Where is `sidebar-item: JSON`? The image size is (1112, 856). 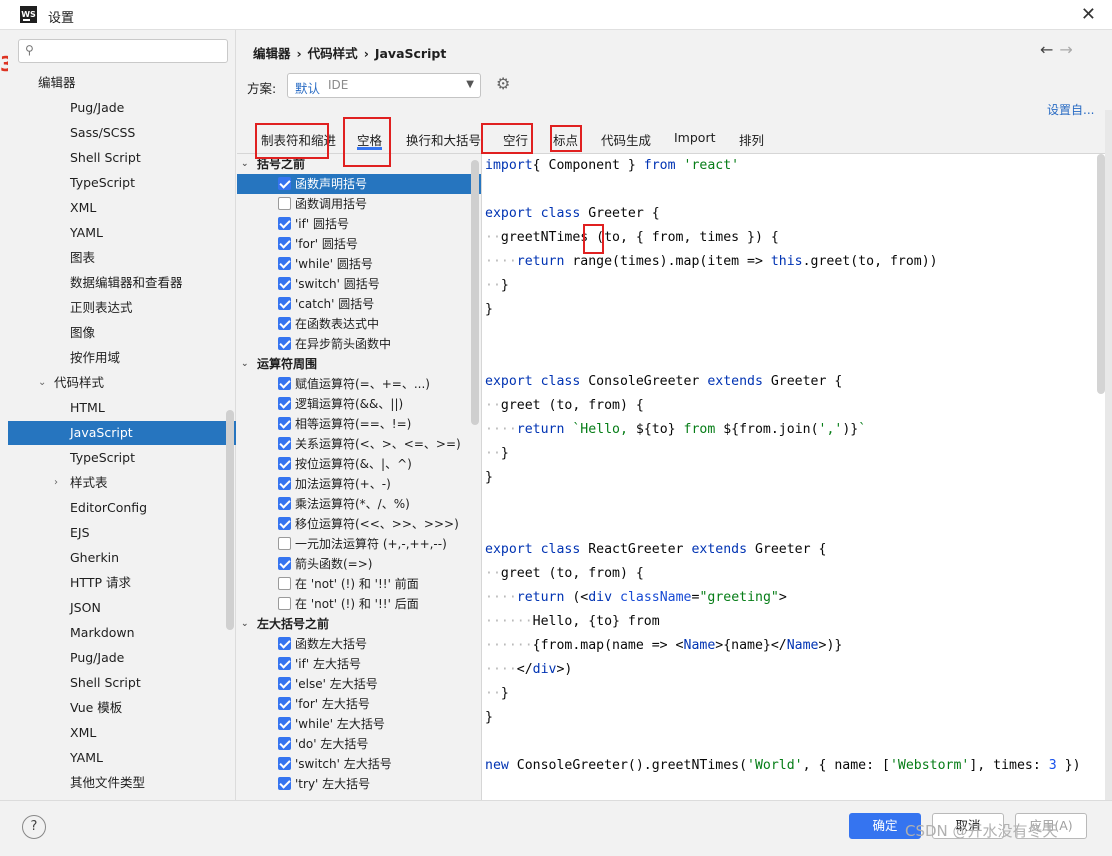
sidebar-item: JSON is located at coordinates (122, 608).